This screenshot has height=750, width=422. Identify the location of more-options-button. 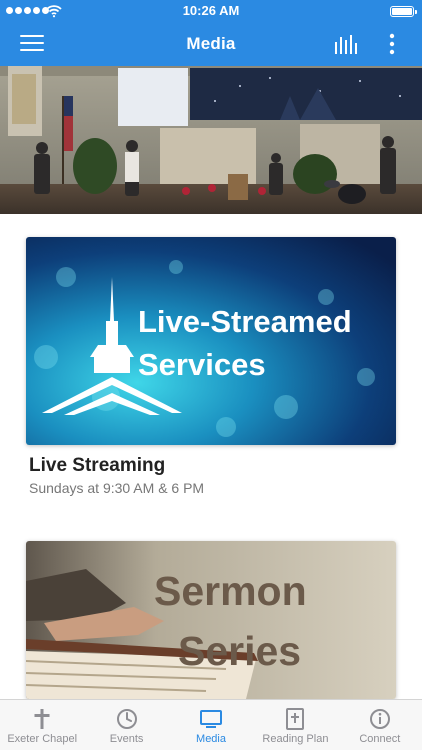
(392, 44).